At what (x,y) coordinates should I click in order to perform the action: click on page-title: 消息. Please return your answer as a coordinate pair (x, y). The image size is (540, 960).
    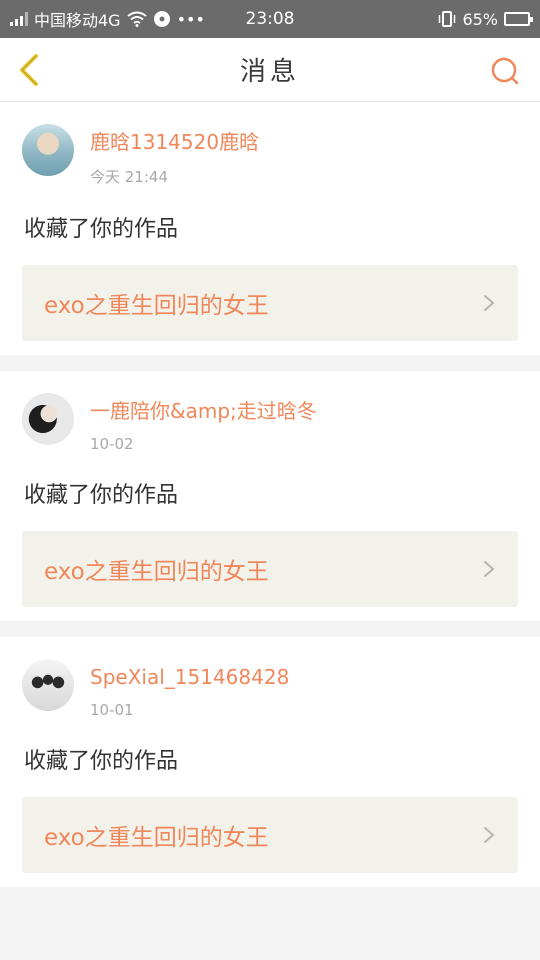
    Looking at the image, I should click on (269, 72).